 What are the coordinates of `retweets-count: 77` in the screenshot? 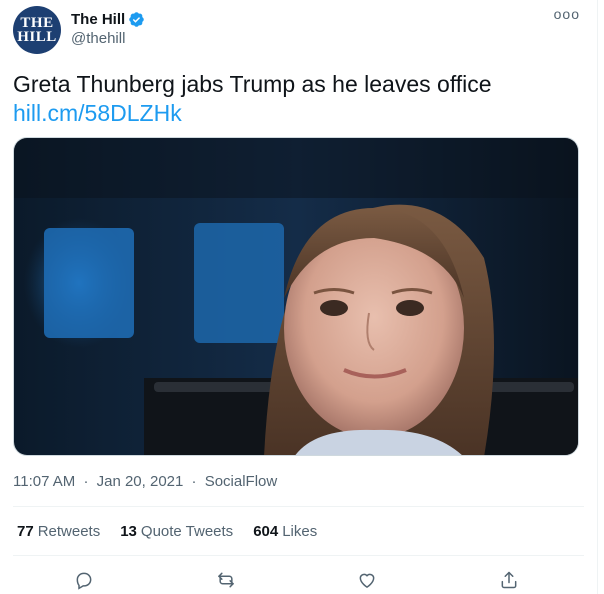 It's located at (25, 531).